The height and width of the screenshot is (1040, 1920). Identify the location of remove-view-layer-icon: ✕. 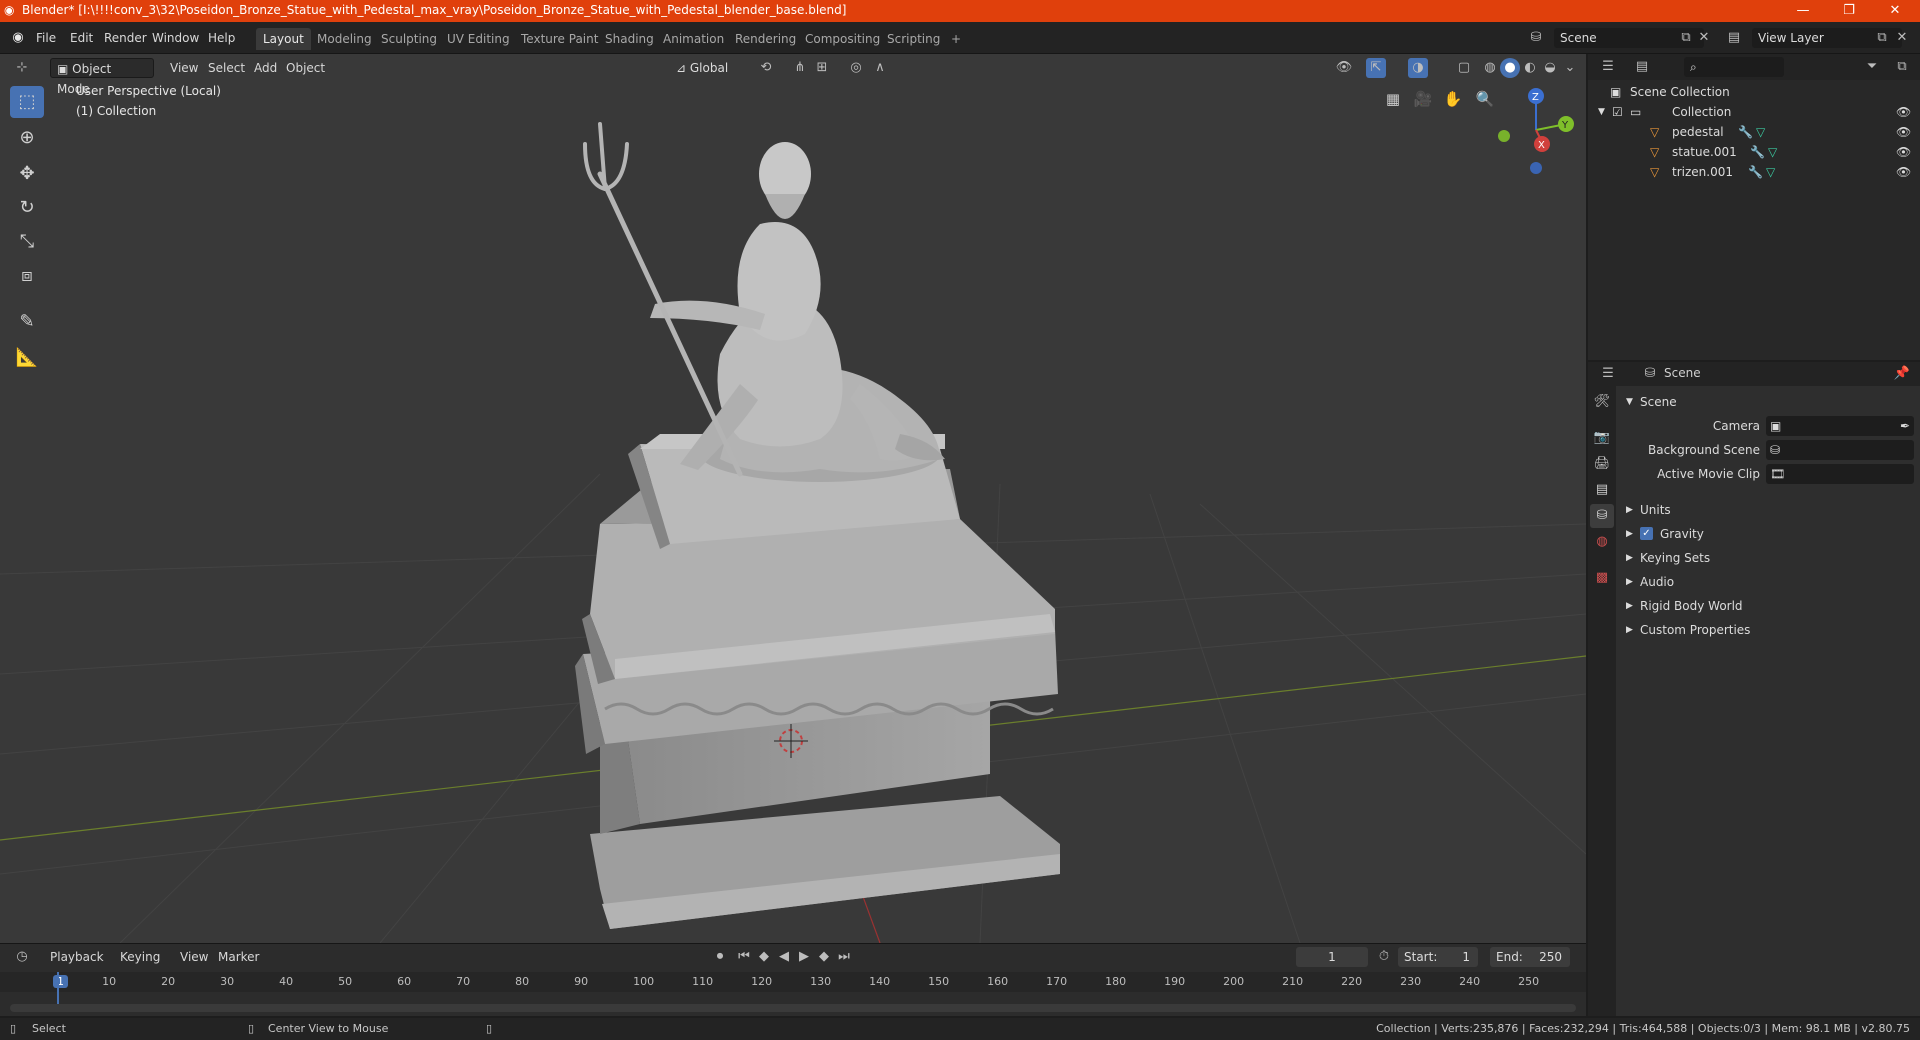
(1902, 38).